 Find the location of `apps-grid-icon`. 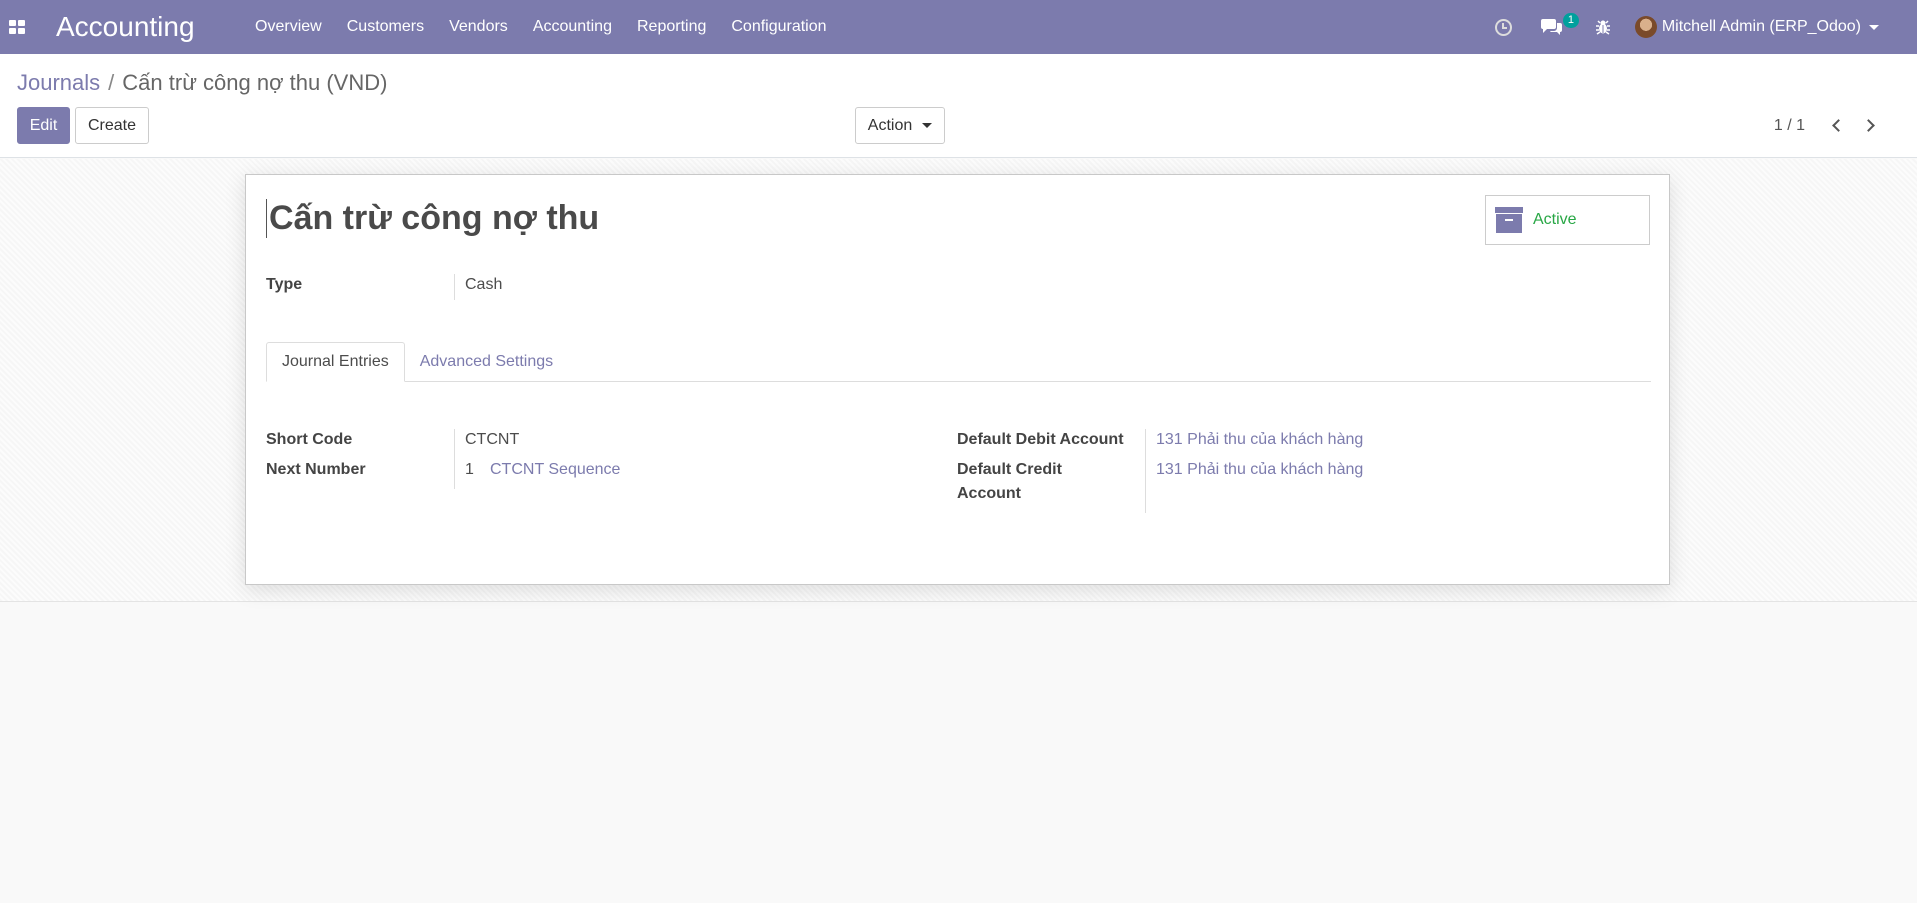

apps-grid-icon is located at coordinates (17, 27).